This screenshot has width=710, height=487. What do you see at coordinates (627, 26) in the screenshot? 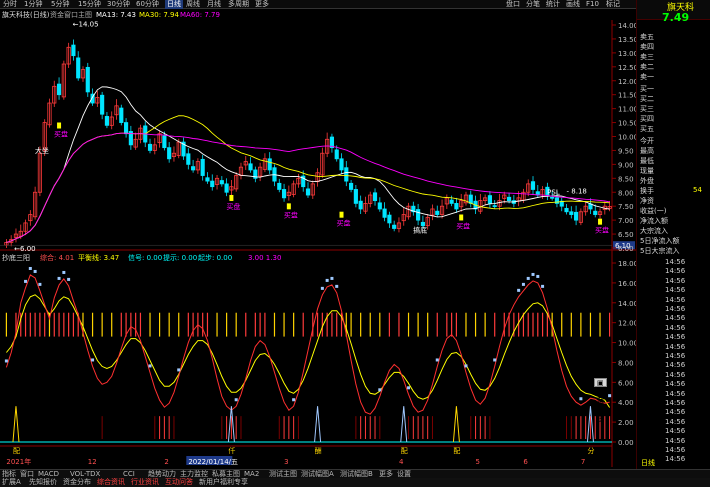
I see `price-tick-label: 14.00` at bounding box center [627, 26].